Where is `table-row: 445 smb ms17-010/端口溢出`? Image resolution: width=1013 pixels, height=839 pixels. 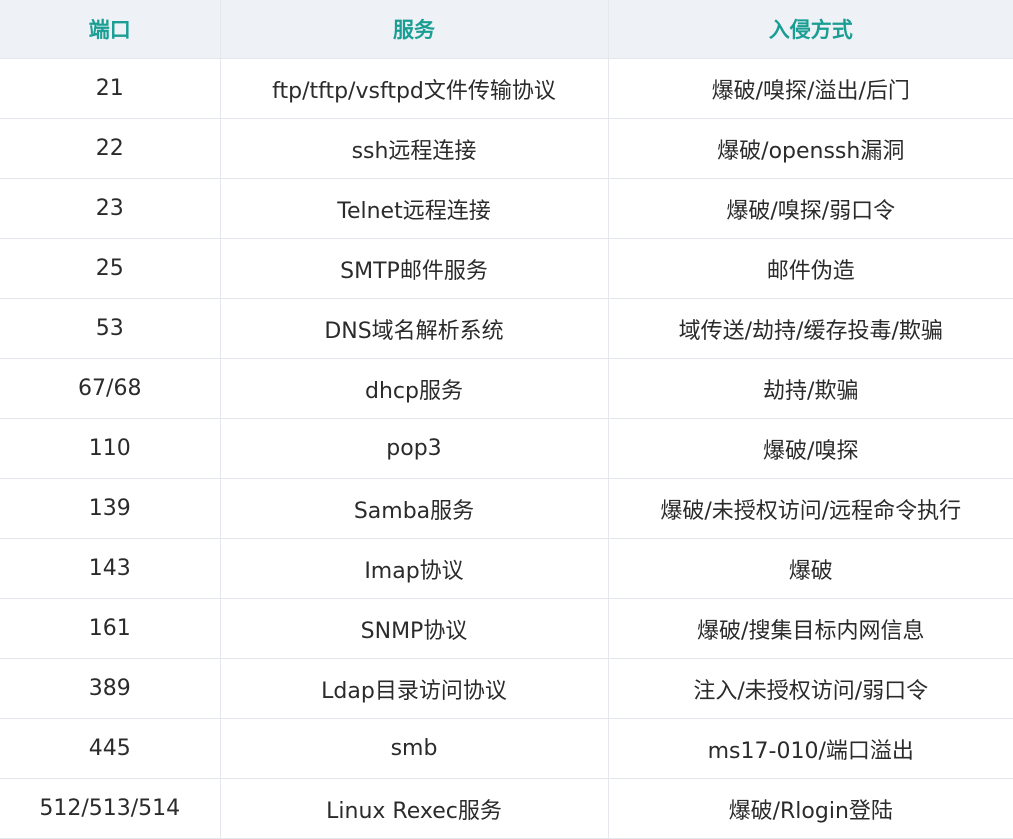
table-row: 445 smb ms17-010/端口溢出 is located at coordinates (506, 748).